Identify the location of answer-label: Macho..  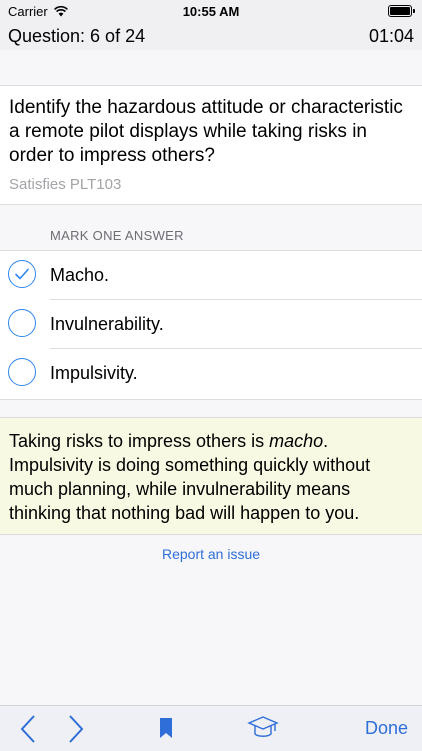
(80, 275).